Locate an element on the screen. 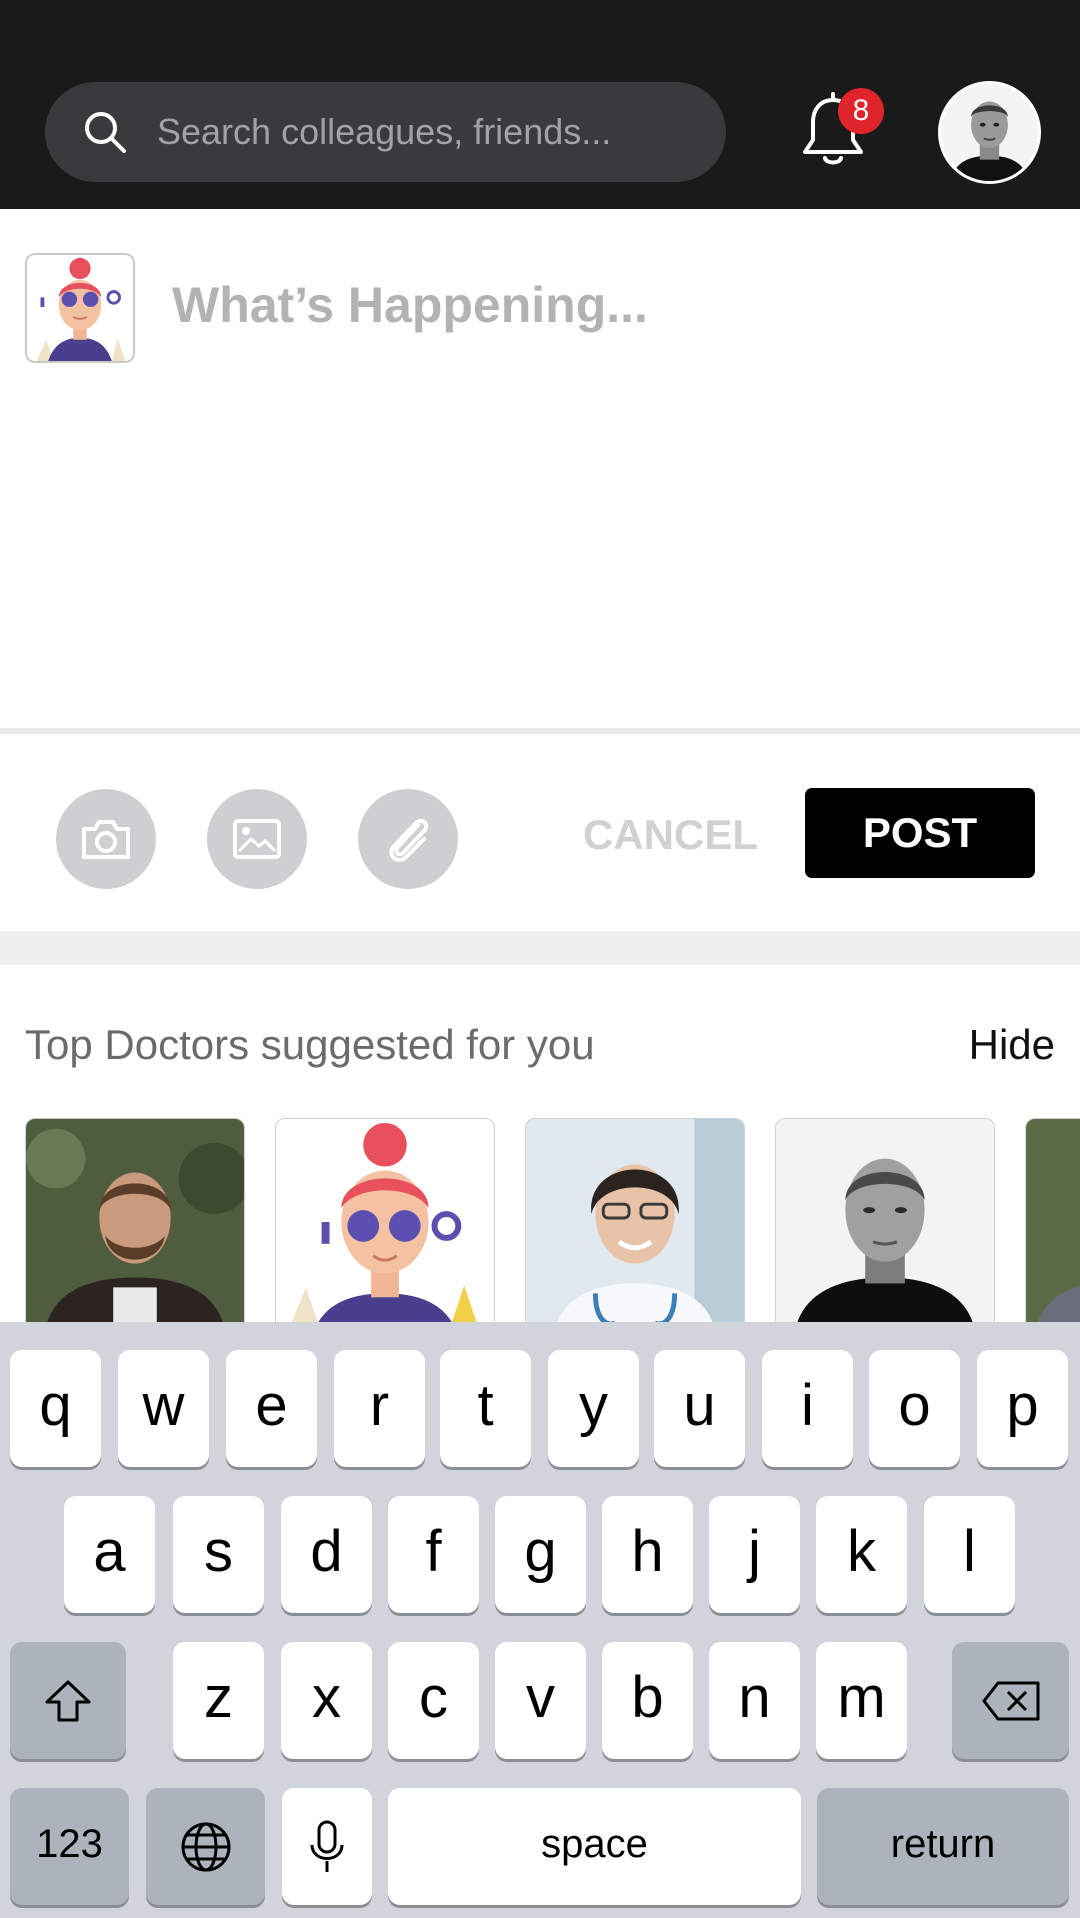 The height and width of the screenshot is (1918, 1080). shift-key is located at coordinates (68, 1700).